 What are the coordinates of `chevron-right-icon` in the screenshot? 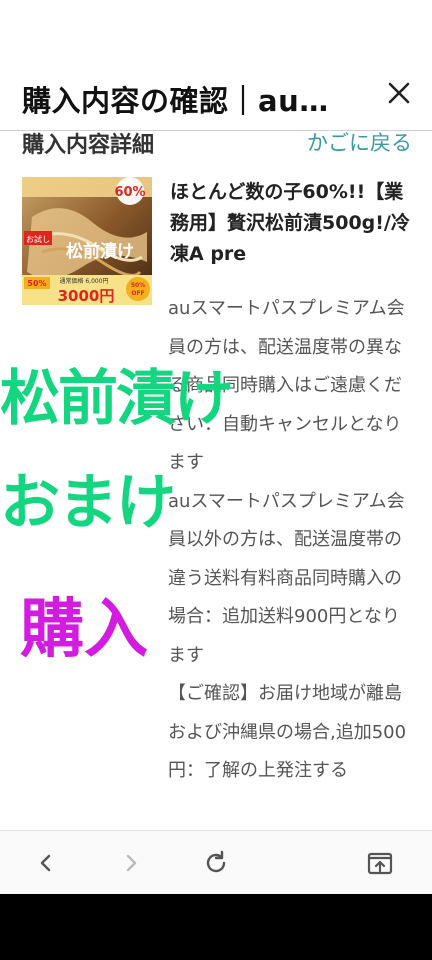 It's located at (131, 863).